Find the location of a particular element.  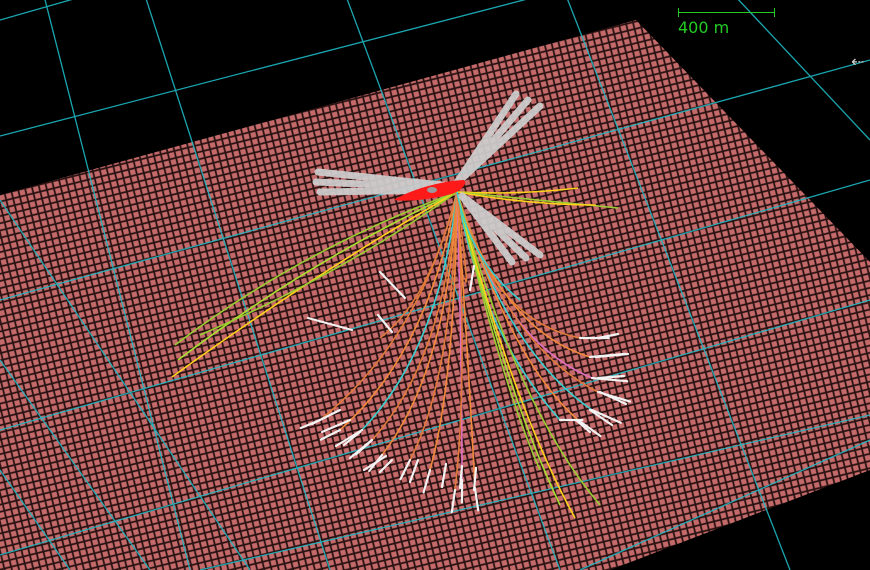

scale-line is located at coordinates (726, 12).